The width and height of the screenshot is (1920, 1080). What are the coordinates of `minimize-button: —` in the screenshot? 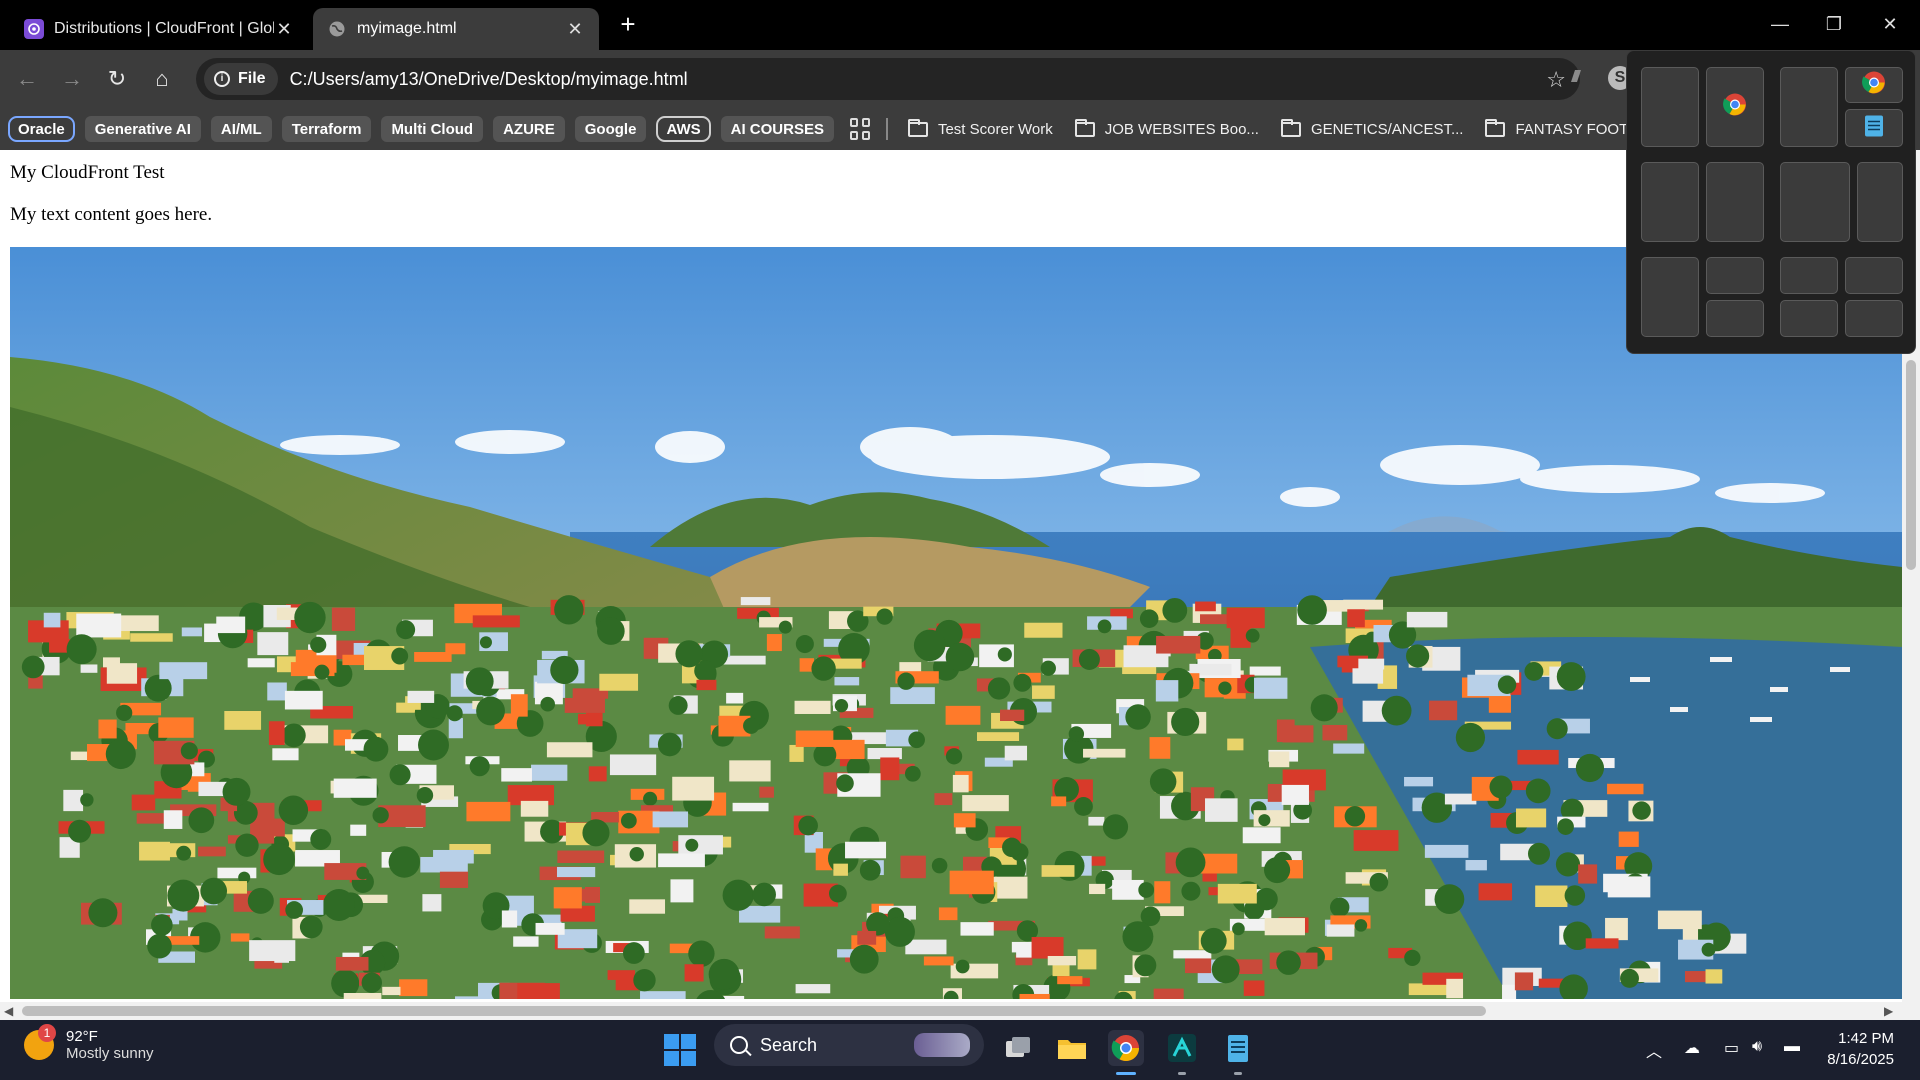 It's located at (1780, 24).